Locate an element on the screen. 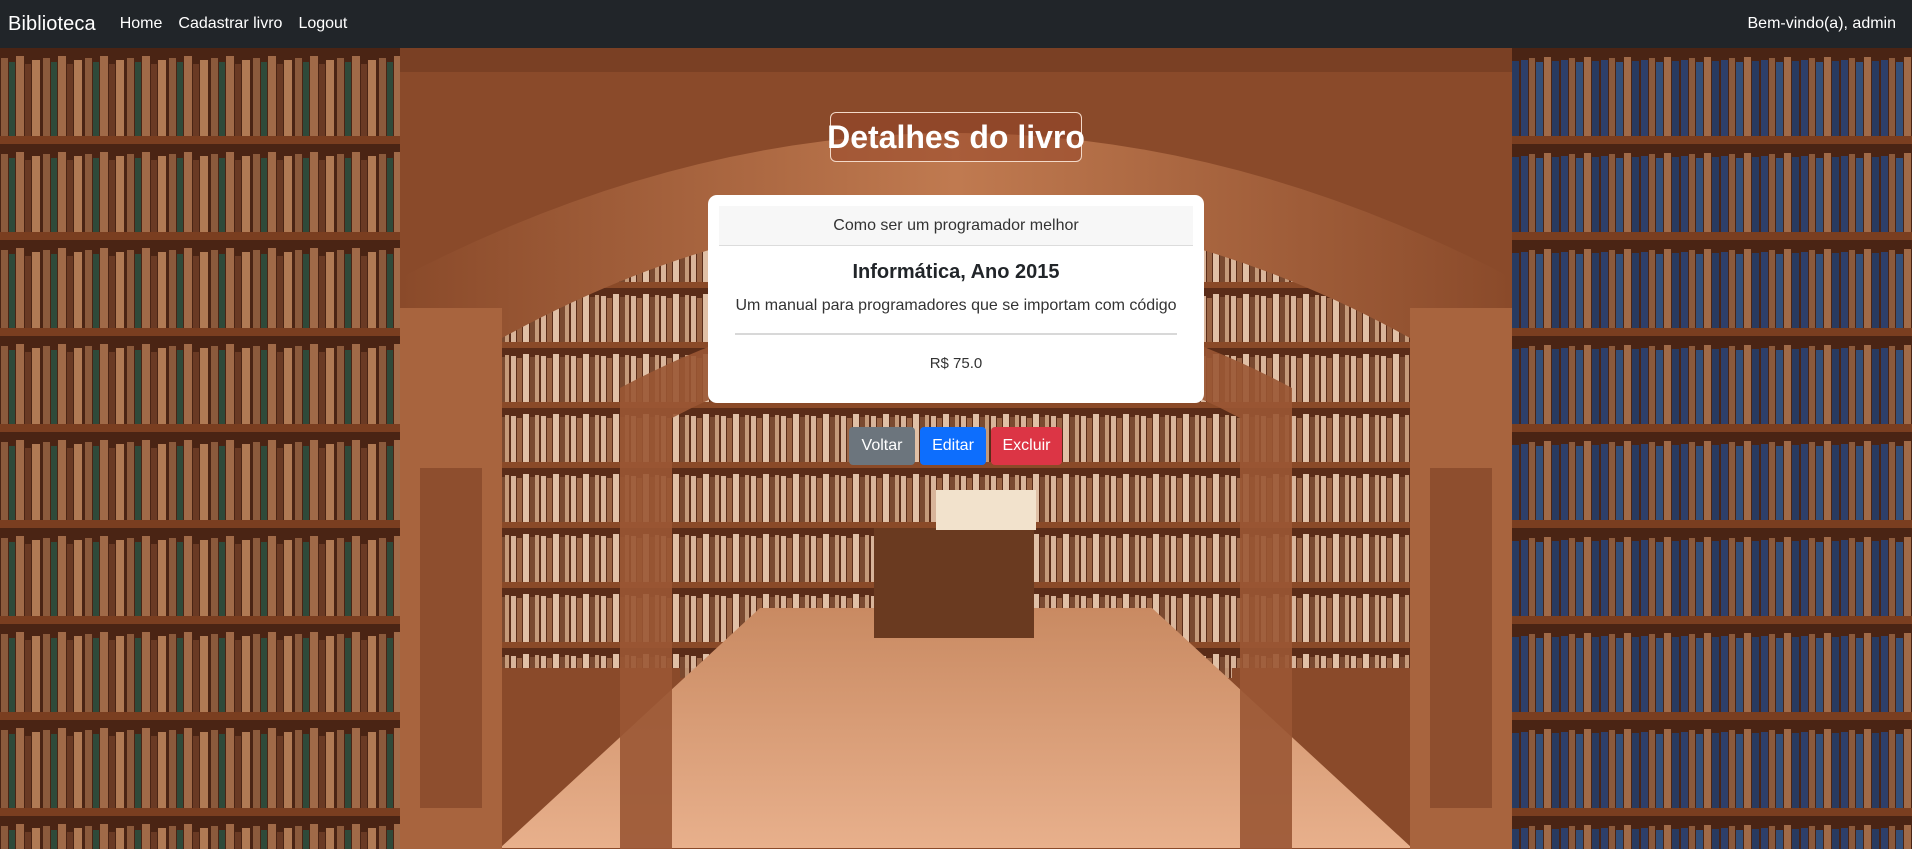  book-price: R$ 75.0 is located at coordinates (956, 363).